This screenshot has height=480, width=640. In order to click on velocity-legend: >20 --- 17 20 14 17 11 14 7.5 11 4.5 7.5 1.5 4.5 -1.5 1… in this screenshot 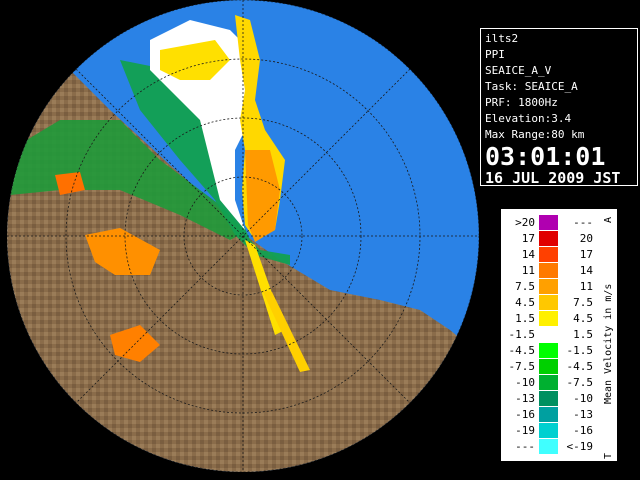, I will do `click(559, 335)`.